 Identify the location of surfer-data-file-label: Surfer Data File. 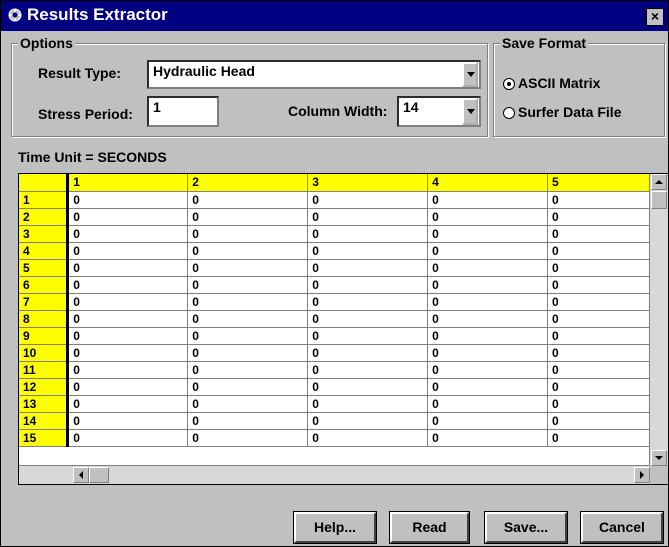
(569, 112).